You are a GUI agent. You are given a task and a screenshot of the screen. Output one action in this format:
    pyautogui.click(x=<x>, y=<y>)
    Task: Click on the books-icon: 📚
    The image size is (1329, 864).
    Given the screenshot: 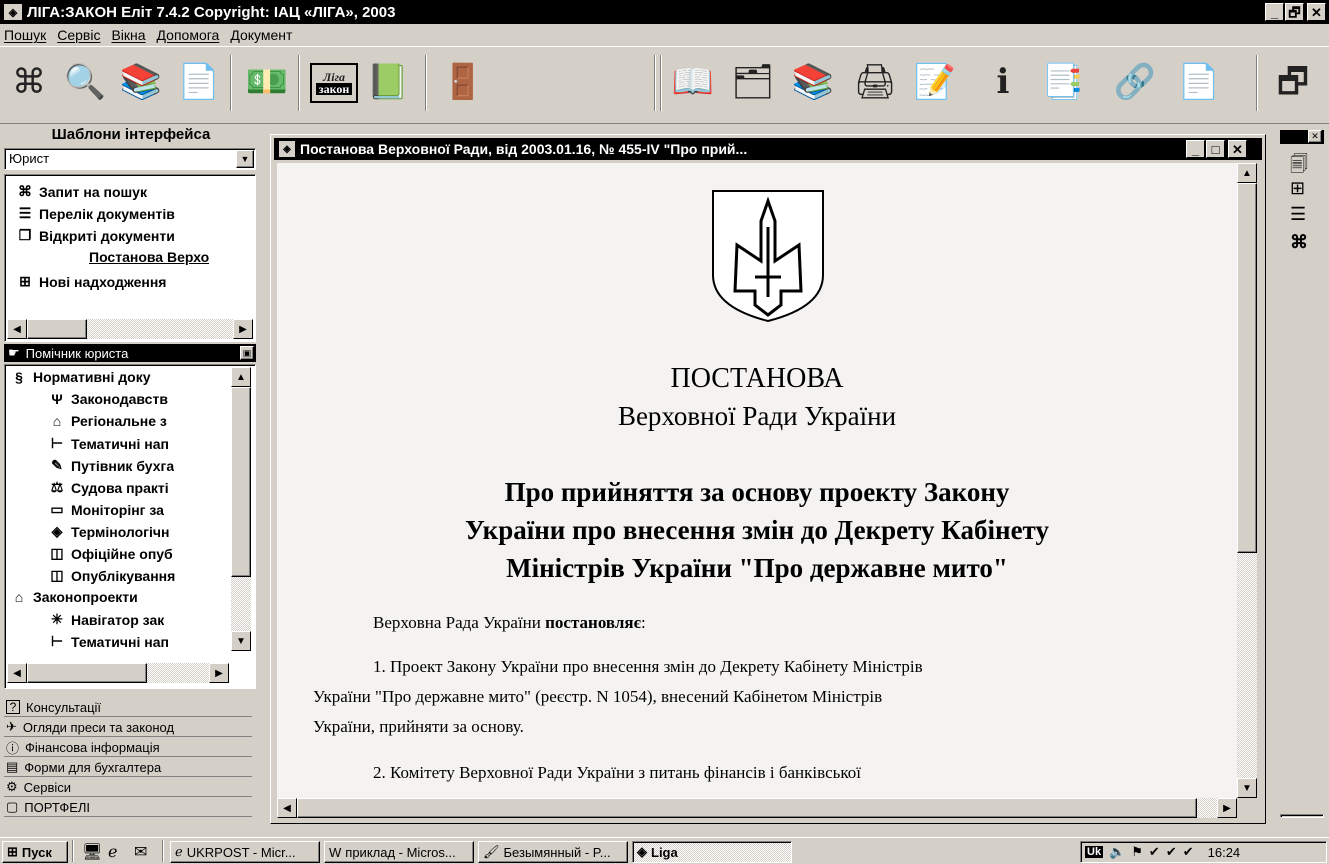 What is the action you would take?
    pyautogui.click(x=141, y=82)
    